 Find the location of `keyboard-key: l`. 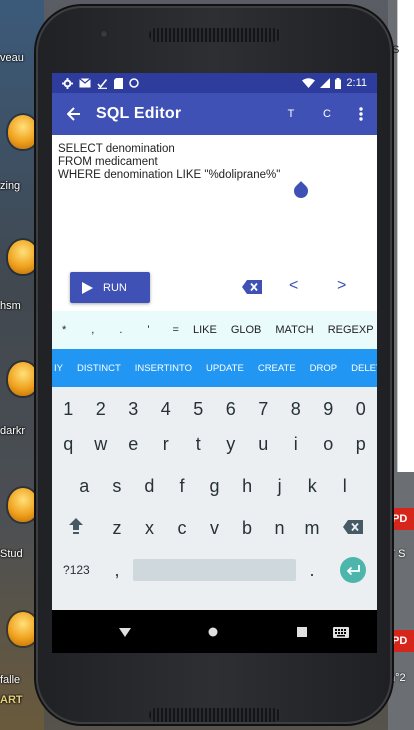

keyboard-key: l is located at coordinates (345, 486).